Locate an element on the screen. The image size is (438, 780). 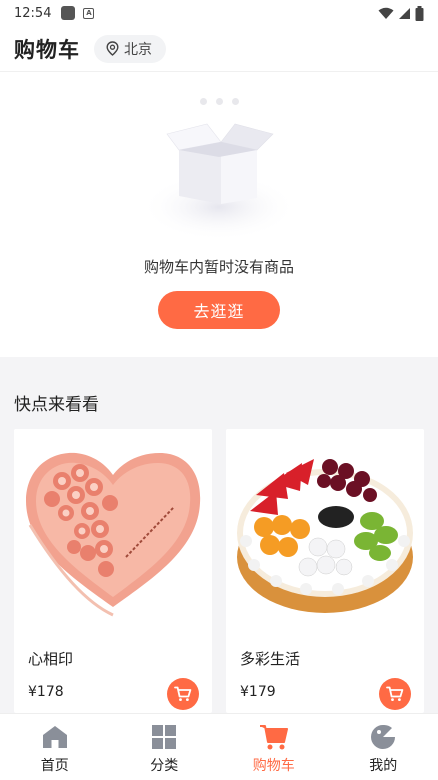
product-name: 多彩生活 is located at coordinates (270, 659).